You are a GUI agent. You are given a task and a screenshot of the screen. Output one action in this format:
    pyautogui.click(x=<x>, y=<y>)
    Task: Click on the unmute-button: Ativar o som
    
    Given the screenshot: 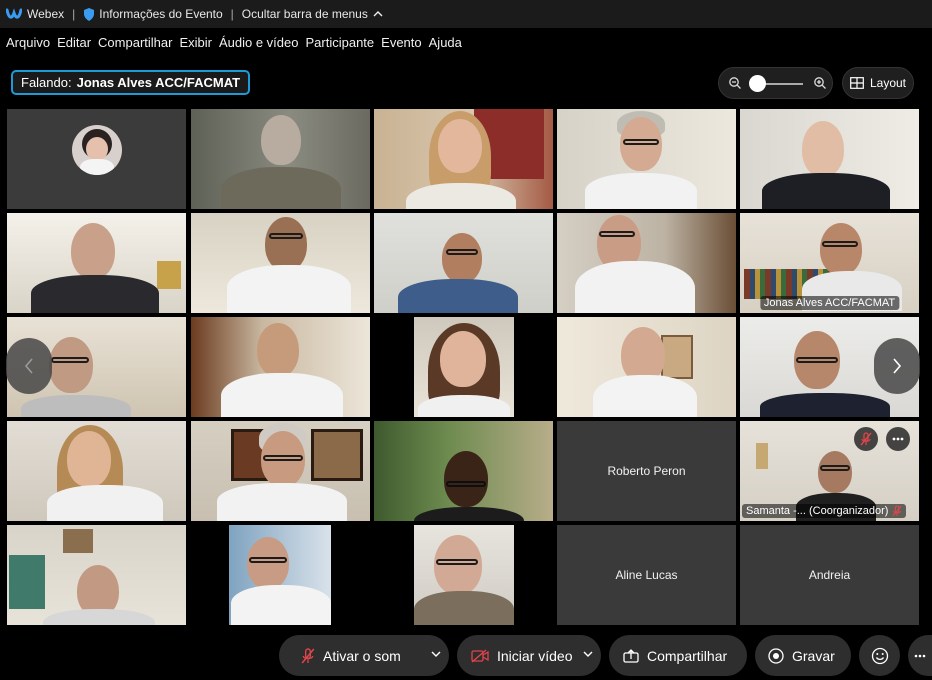 What is the action you would take?
    pyautogui.click(x=364, y=655)
    